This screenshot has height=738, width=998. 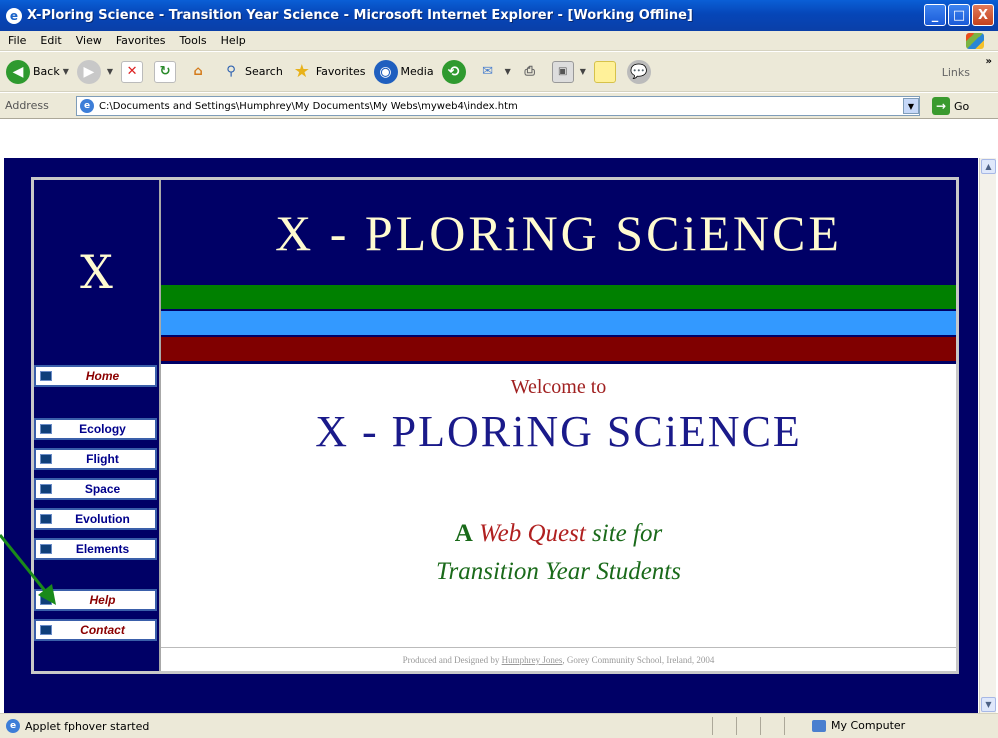 What do you see at coordinates (95, 459) in the screenshot?
I see `nav-flight: Flight` at bounding box center [95, 459].